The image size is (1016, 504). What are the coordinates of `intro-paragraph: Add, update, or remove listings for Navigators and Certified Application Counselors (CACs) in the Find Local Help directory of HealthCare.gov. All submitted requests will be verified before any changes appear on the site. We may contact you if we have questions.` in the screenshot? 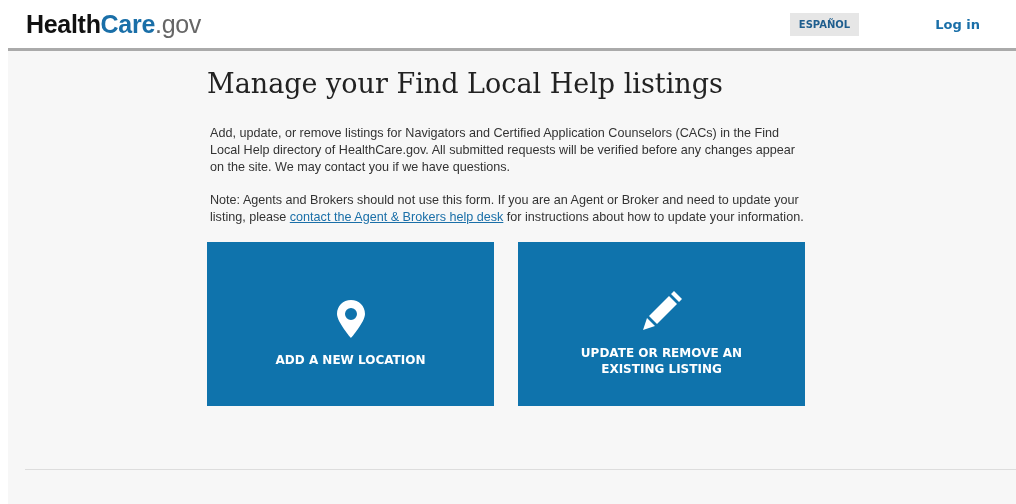 It's located at (503, 150).